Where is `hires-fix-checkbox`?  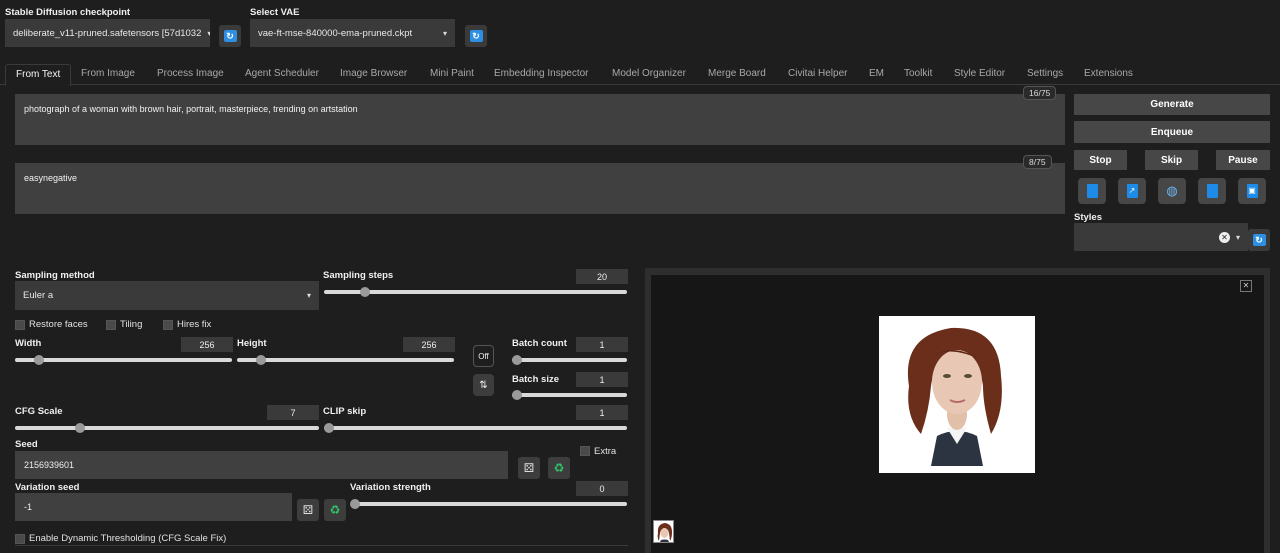
hires-fix-checkbox is located at coordinates (168, 325).